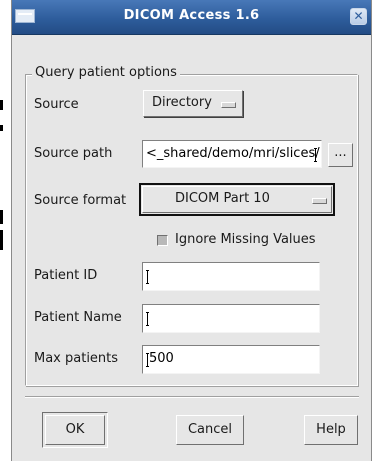 The height and width of the screenshot is (461, 382). I want to click on source-path-input: <_shared/demo/mri/slices/, so click(232, 154).